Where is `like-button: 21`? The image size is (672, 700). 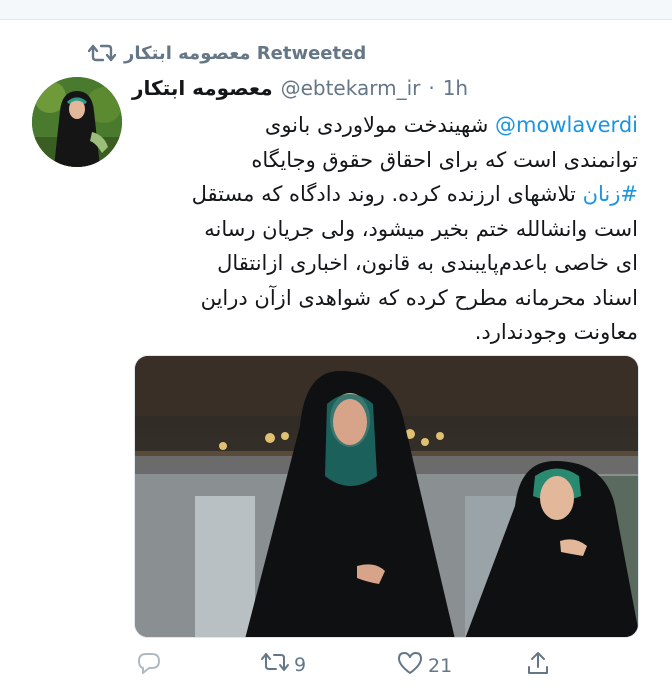 like-button: 21 is located at coordinates (424, 665).